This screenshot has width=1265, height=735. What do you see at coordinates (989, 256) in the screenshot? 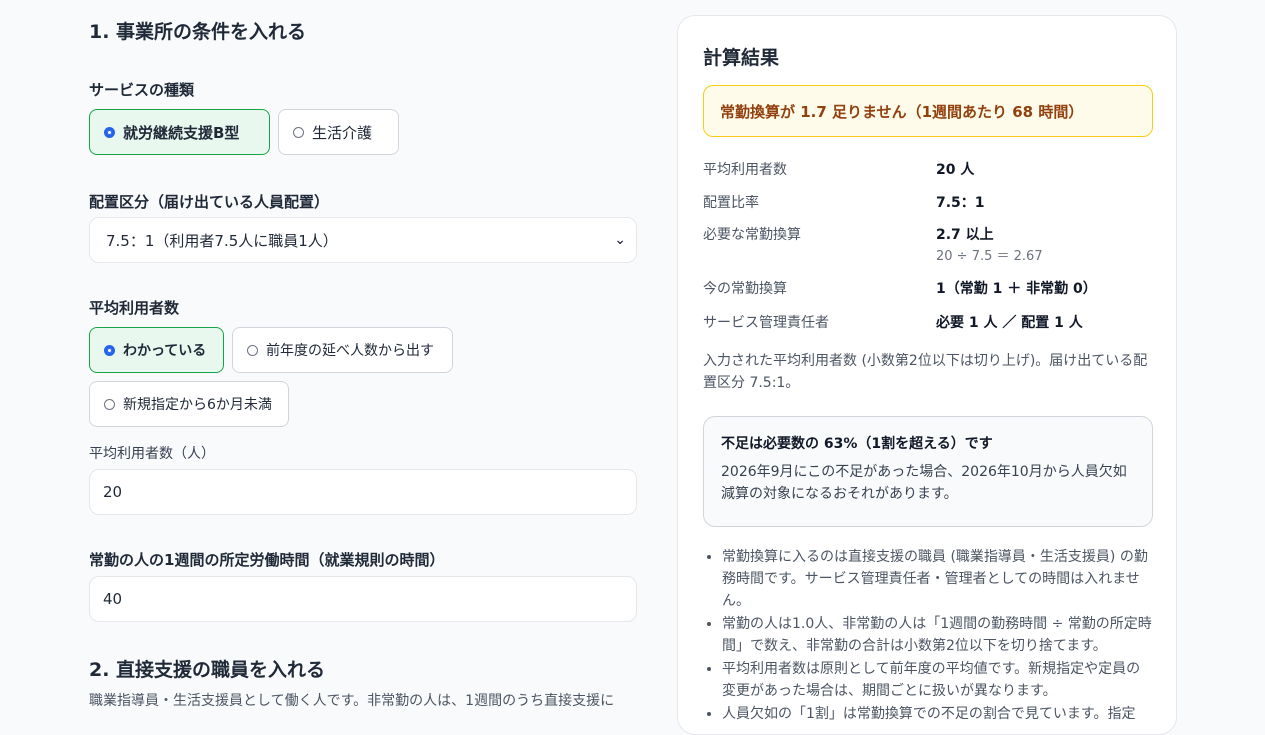
I see `result-row-formula: 20 ÷ 7.5 ＝ 2.67` at bounding box center [989, 256].